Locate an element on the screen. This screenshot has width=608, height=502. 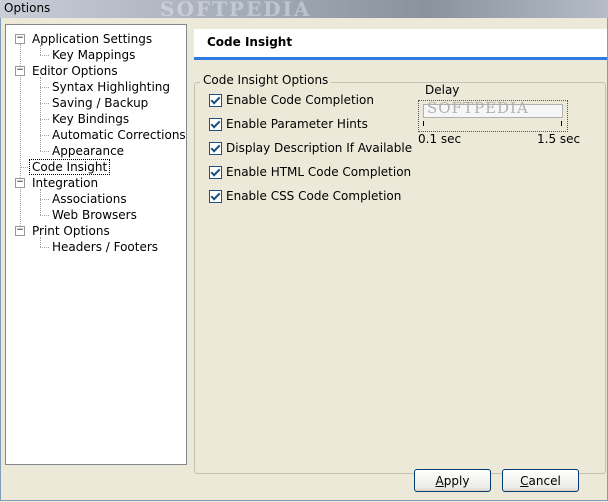
option-label: Enable CSS Code Completion is located at coordinates (314, 196).